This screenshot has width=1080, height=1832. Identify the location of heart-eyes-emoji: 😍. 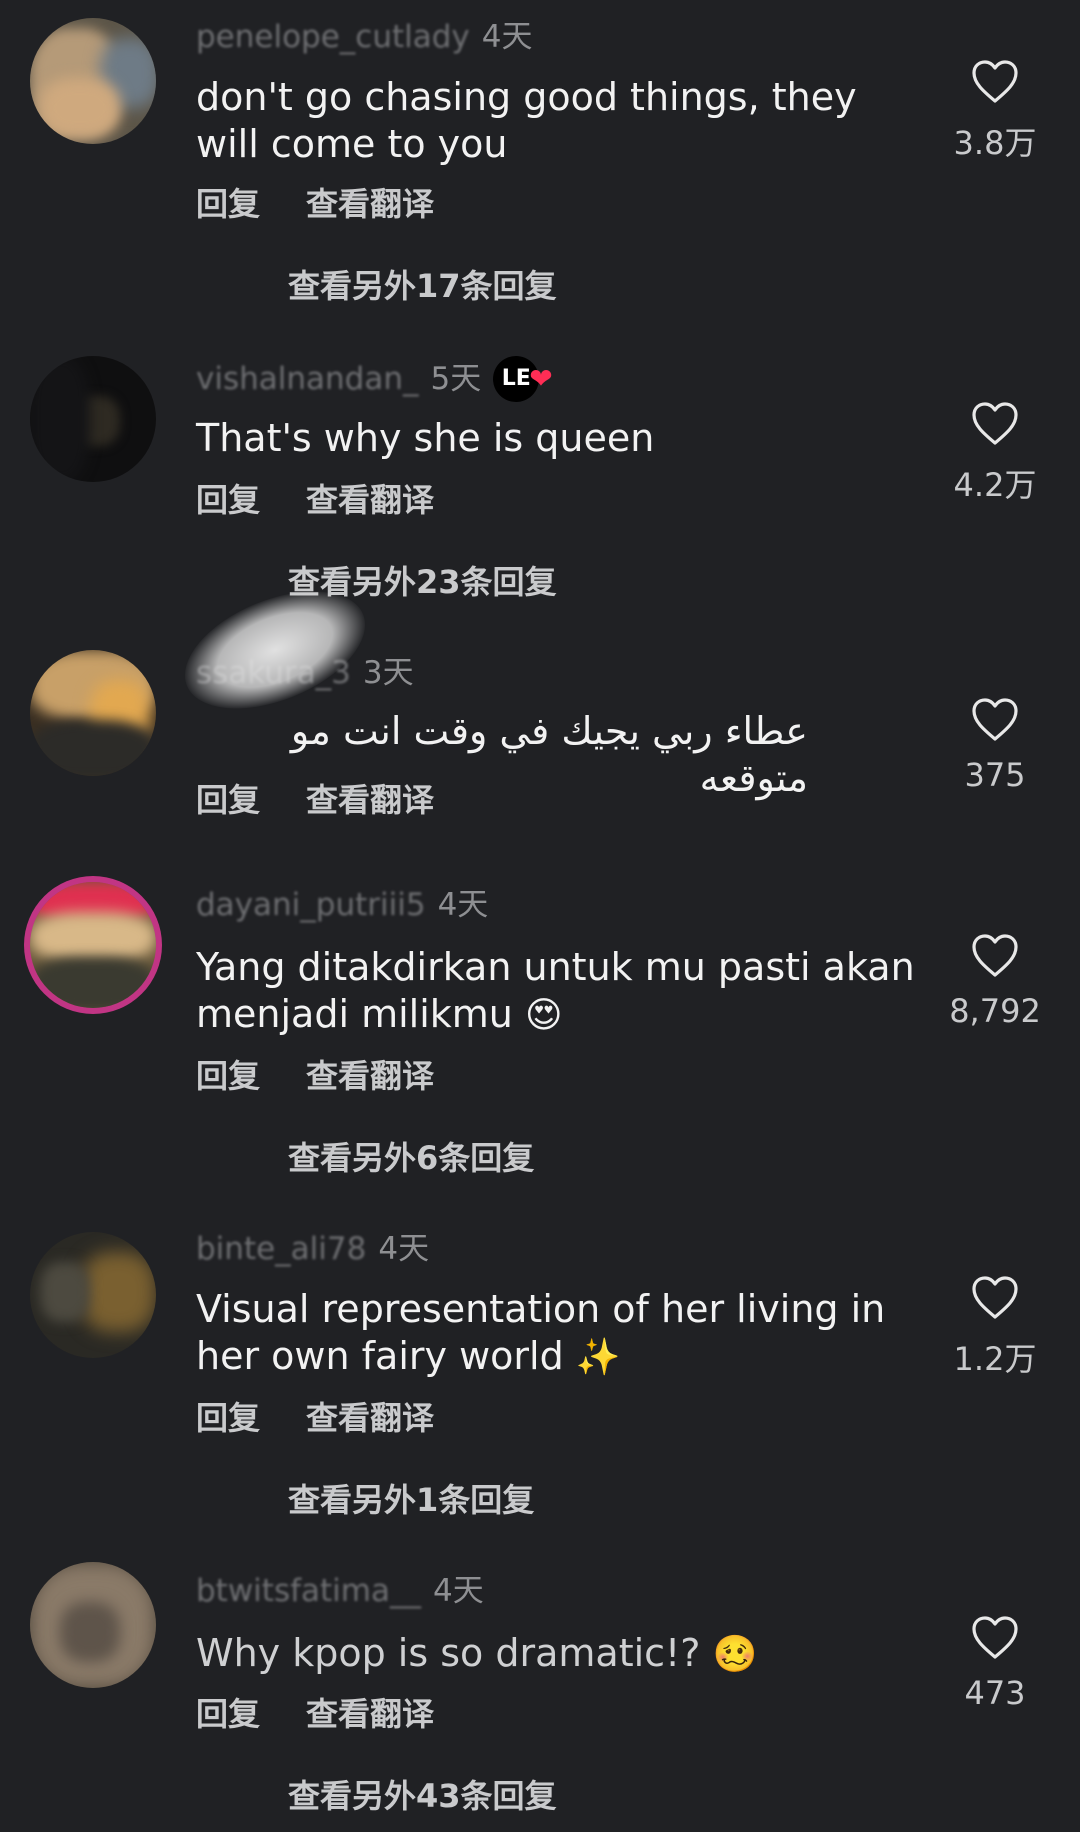
(543, 1015).